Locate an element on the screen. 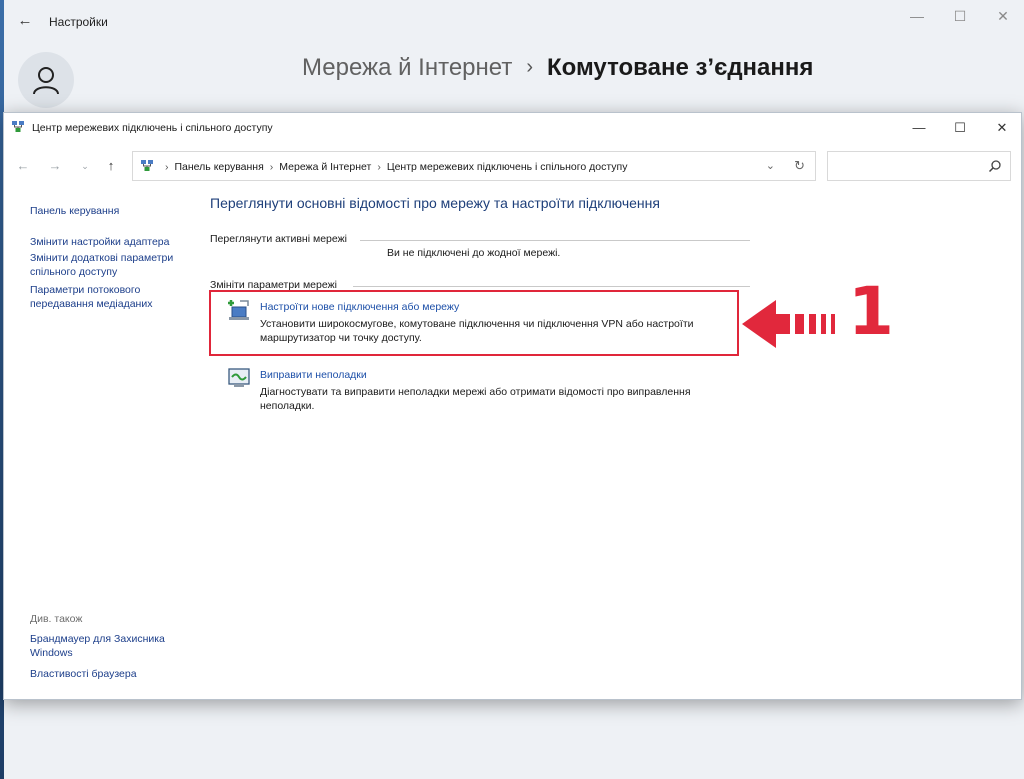  user-icon is located at coordinates (46, 81).